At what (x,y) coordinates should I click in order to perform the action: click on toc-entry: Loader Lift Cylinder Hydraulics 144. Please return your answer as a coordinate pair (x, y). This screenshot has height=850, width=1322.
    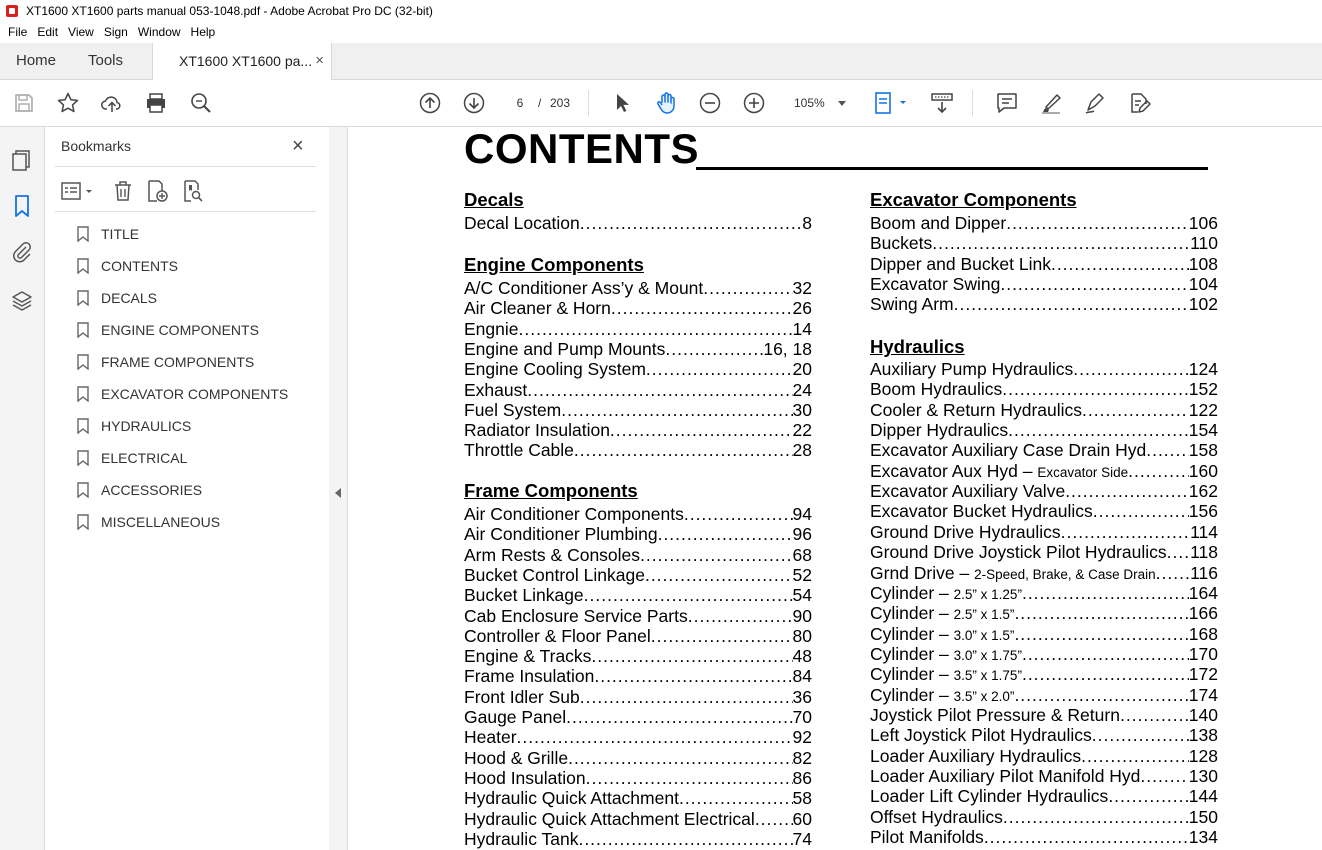
    Looking at the image, I should click on (1044, 796).